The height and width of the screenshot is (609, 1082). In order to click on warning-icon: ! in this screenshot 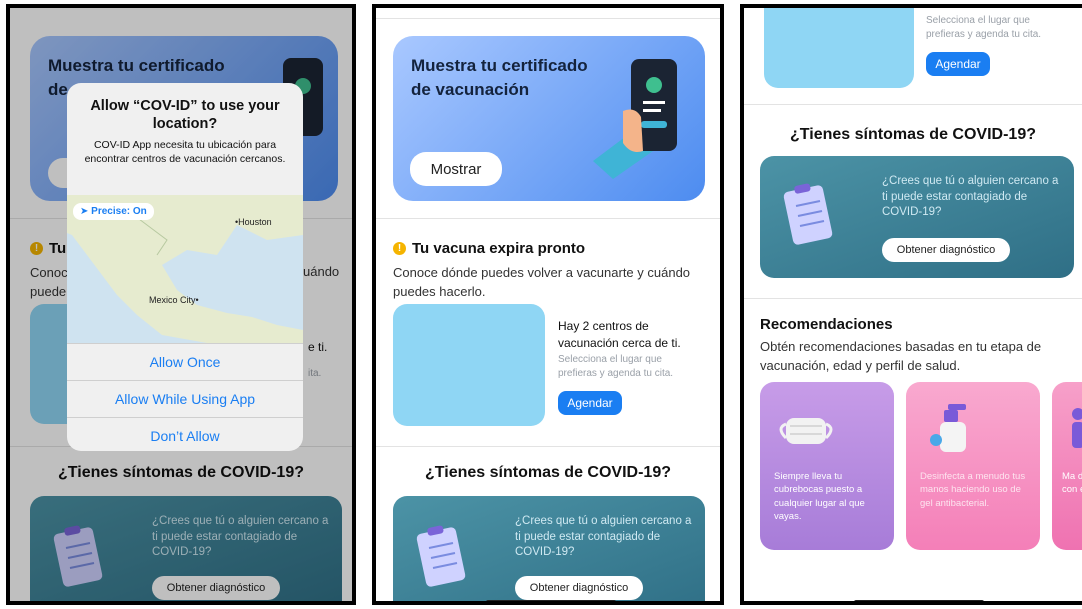, I will do `click(399, 248)`.